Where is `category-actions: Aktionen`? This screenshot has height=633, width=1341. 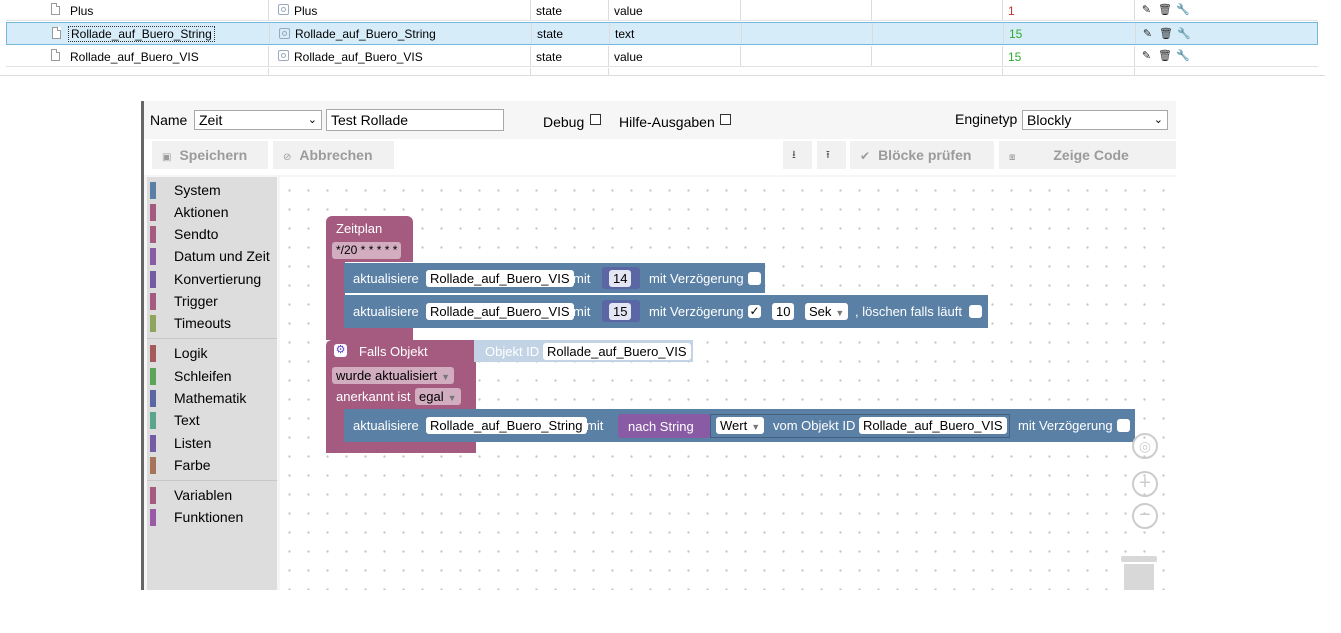
category-actions: Aktionen is located at coordinates (212, 212).